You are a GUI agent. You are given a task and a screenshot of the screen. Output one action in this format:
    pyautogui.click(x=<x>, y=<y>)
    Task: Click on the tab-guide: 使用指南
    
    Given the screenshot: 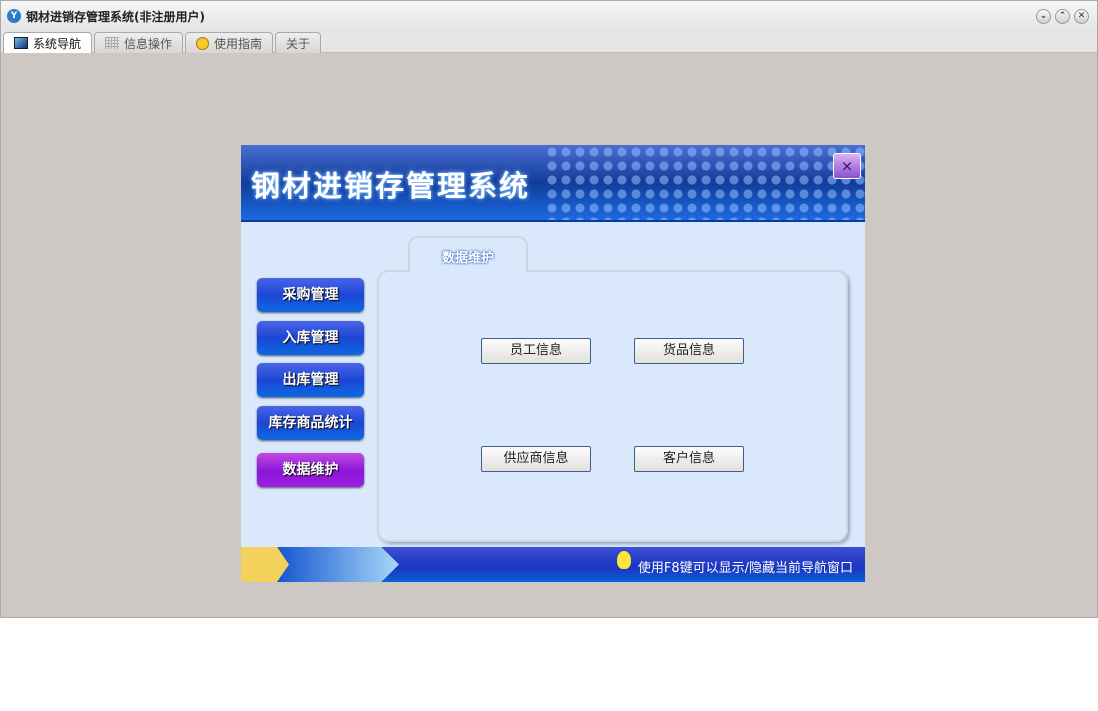 What is the action you would take?
    pyautogui.click(x=229, y=42)
    